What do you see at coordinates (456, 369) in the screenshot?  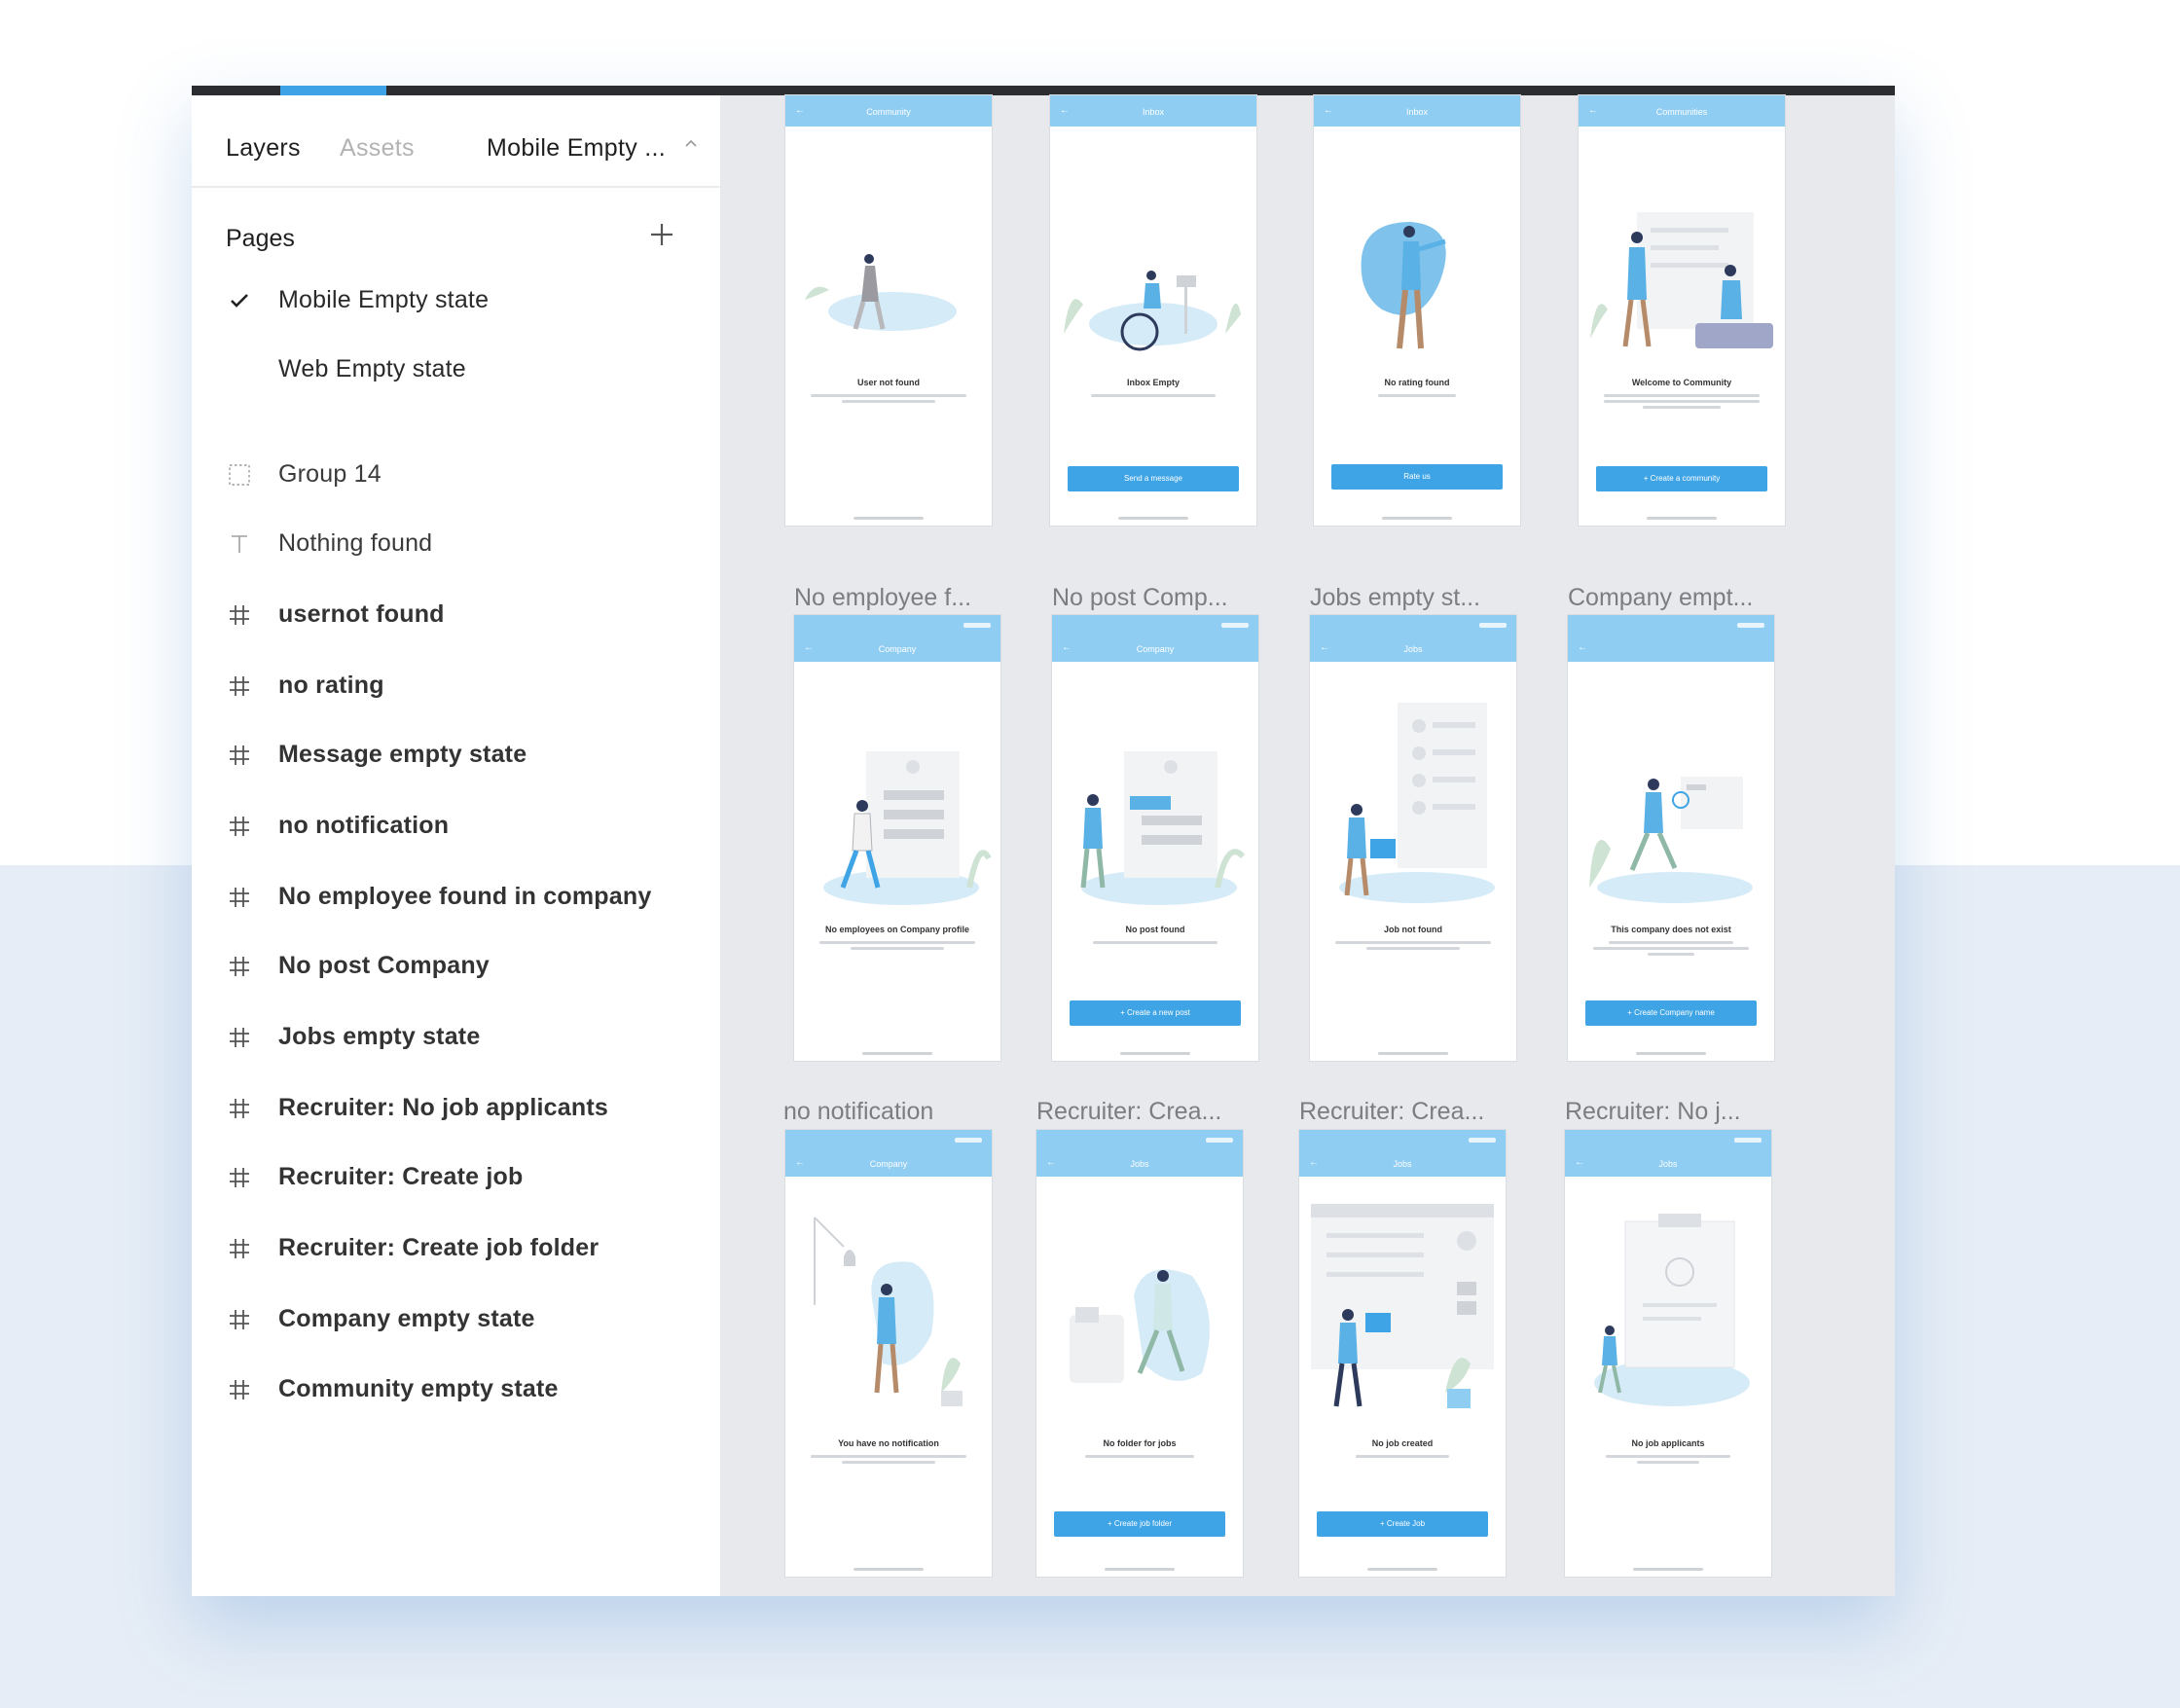 I see `page-item-web-empty-state: Web Empty state` at bounding box center [456, 369].